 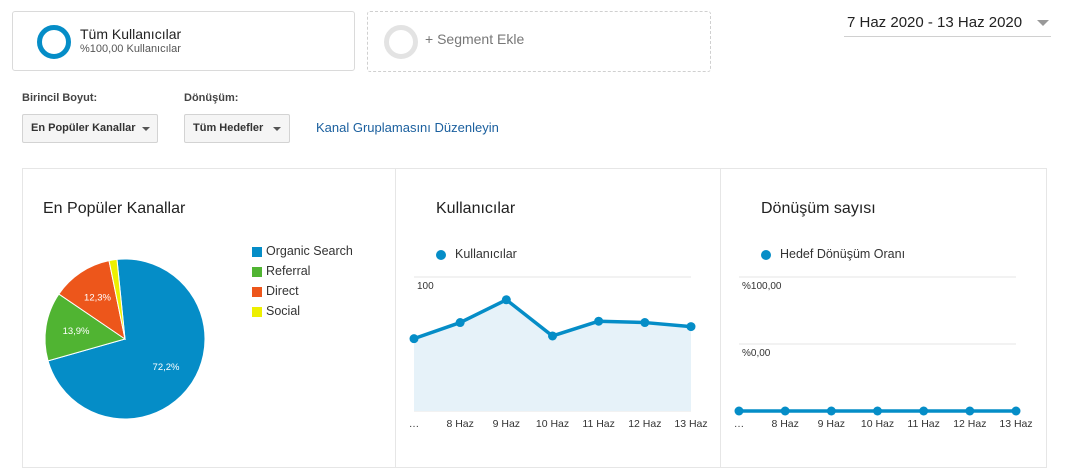 What do you see at coordinates (257, 292) in the screenshot?
I see `legend-swatch-direct` at bounding box center [257, 292].